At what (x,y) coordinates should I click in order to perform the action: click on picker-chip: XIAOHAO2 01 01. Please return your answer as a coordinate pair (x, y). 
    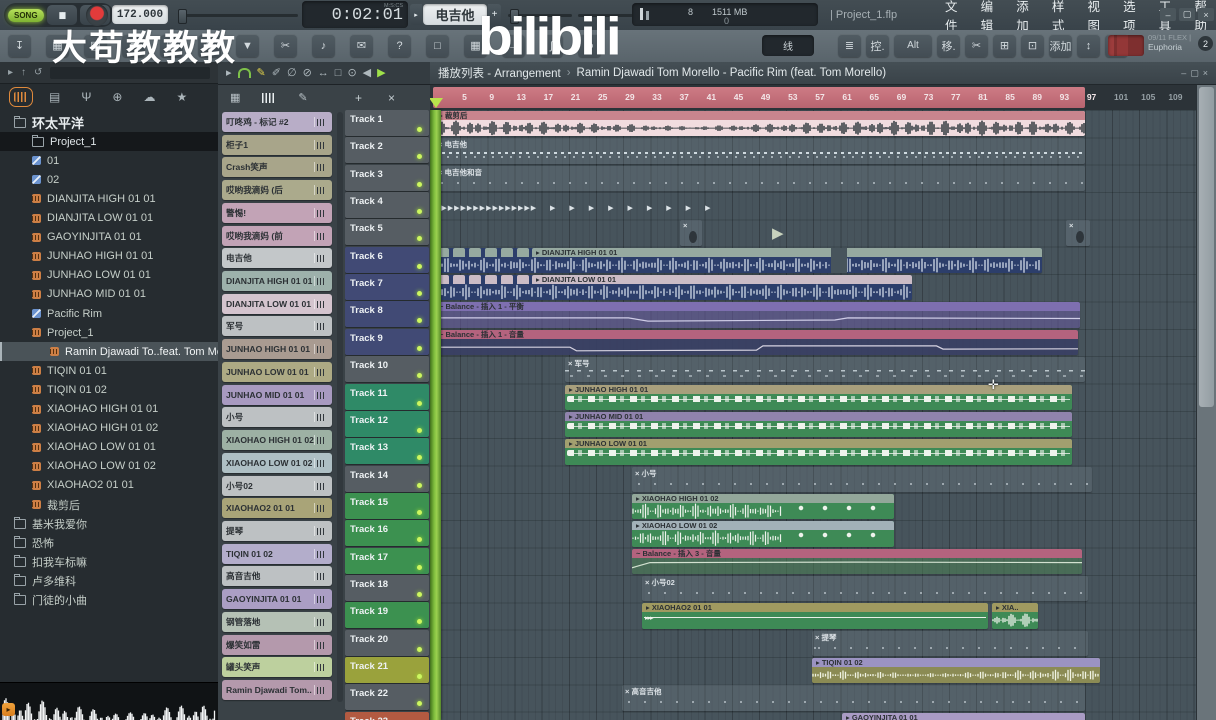
    Looking at the image, I should click on (277, 508).